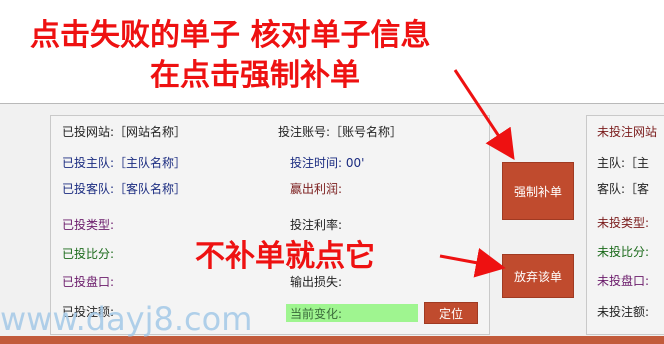 Image resolution: width=664 pixels, height=344 pixels. Describe the element at coordinates (623, 312) in the screenshot. I see `unplaced-amount-label: 未投注额:` at that location.